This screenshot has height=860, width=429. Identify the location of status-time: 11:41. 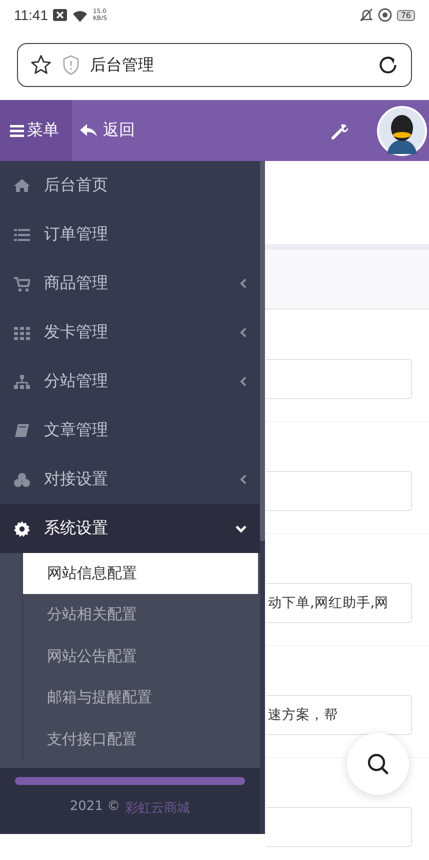
(31, 15).